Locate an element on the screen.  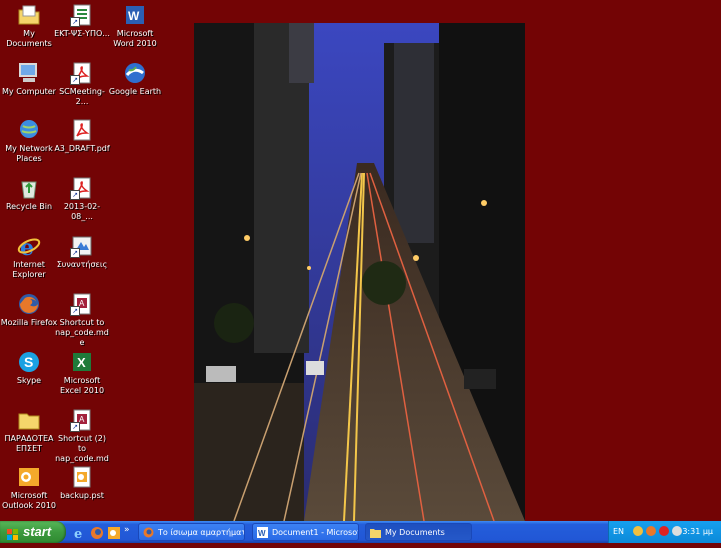
desktop-icon-google-earth: Google Earth is located at coordinates (135, 79).